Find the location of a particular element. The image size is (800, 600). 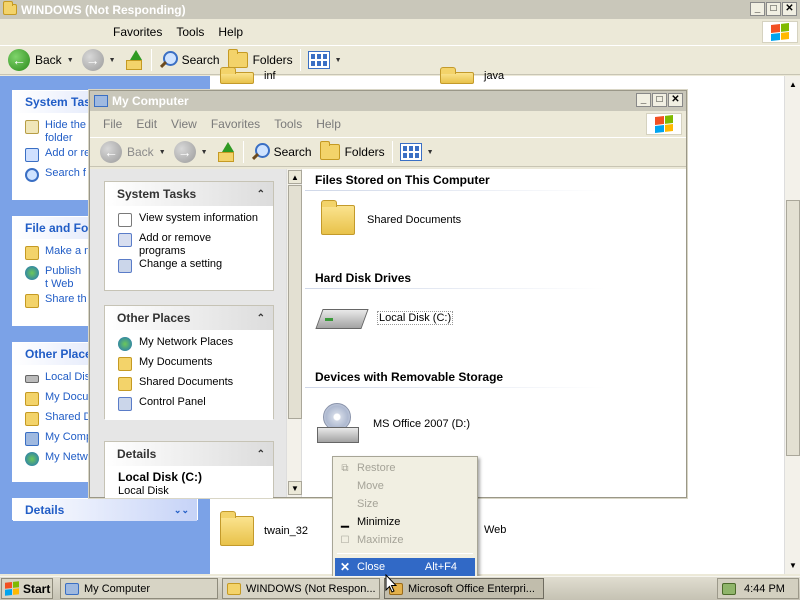

task-pane-scrollbar: ▲ ▼ is located at coordinates (294, 333).